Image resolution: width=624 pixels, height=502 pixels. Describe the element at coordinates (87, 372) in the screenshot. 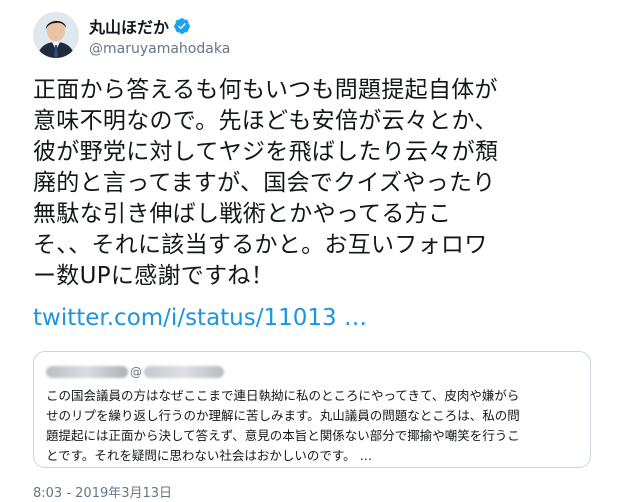

I see `quoted-author-name-blurred` at that location.